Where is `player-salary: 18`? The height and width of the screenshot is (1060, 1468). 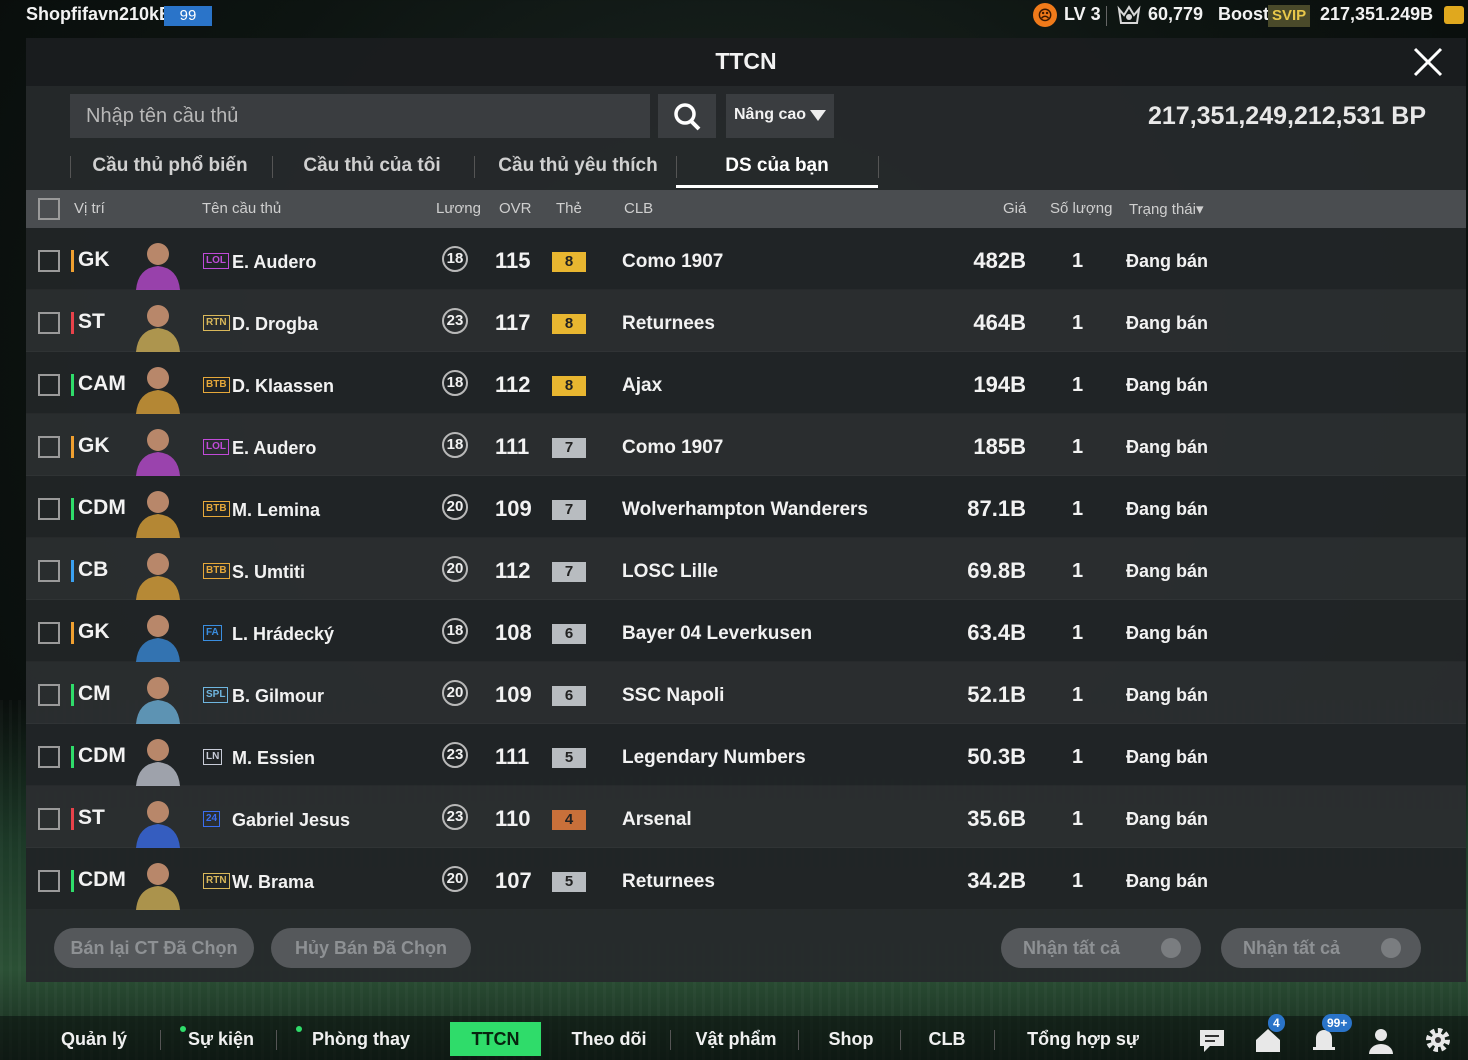 player-salary: 18 is located at coordinates (455, 383).